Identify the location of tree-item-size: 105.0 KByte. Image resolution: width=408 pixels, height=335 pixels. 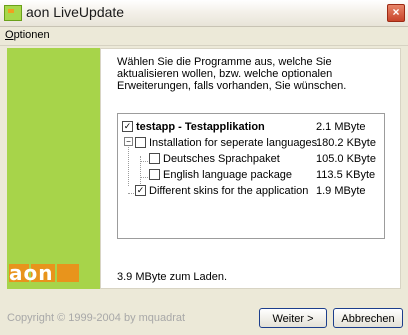
(346, 159).